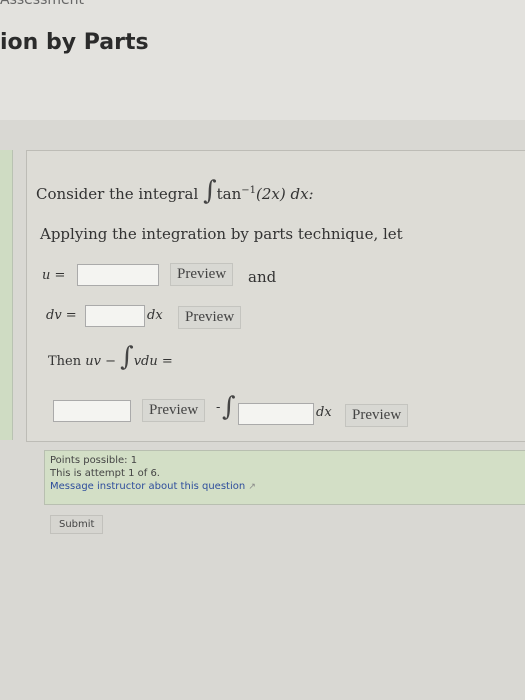 This screenshot has height=700, width=525. I want to click on minus-sign: -, so click(218, 407).